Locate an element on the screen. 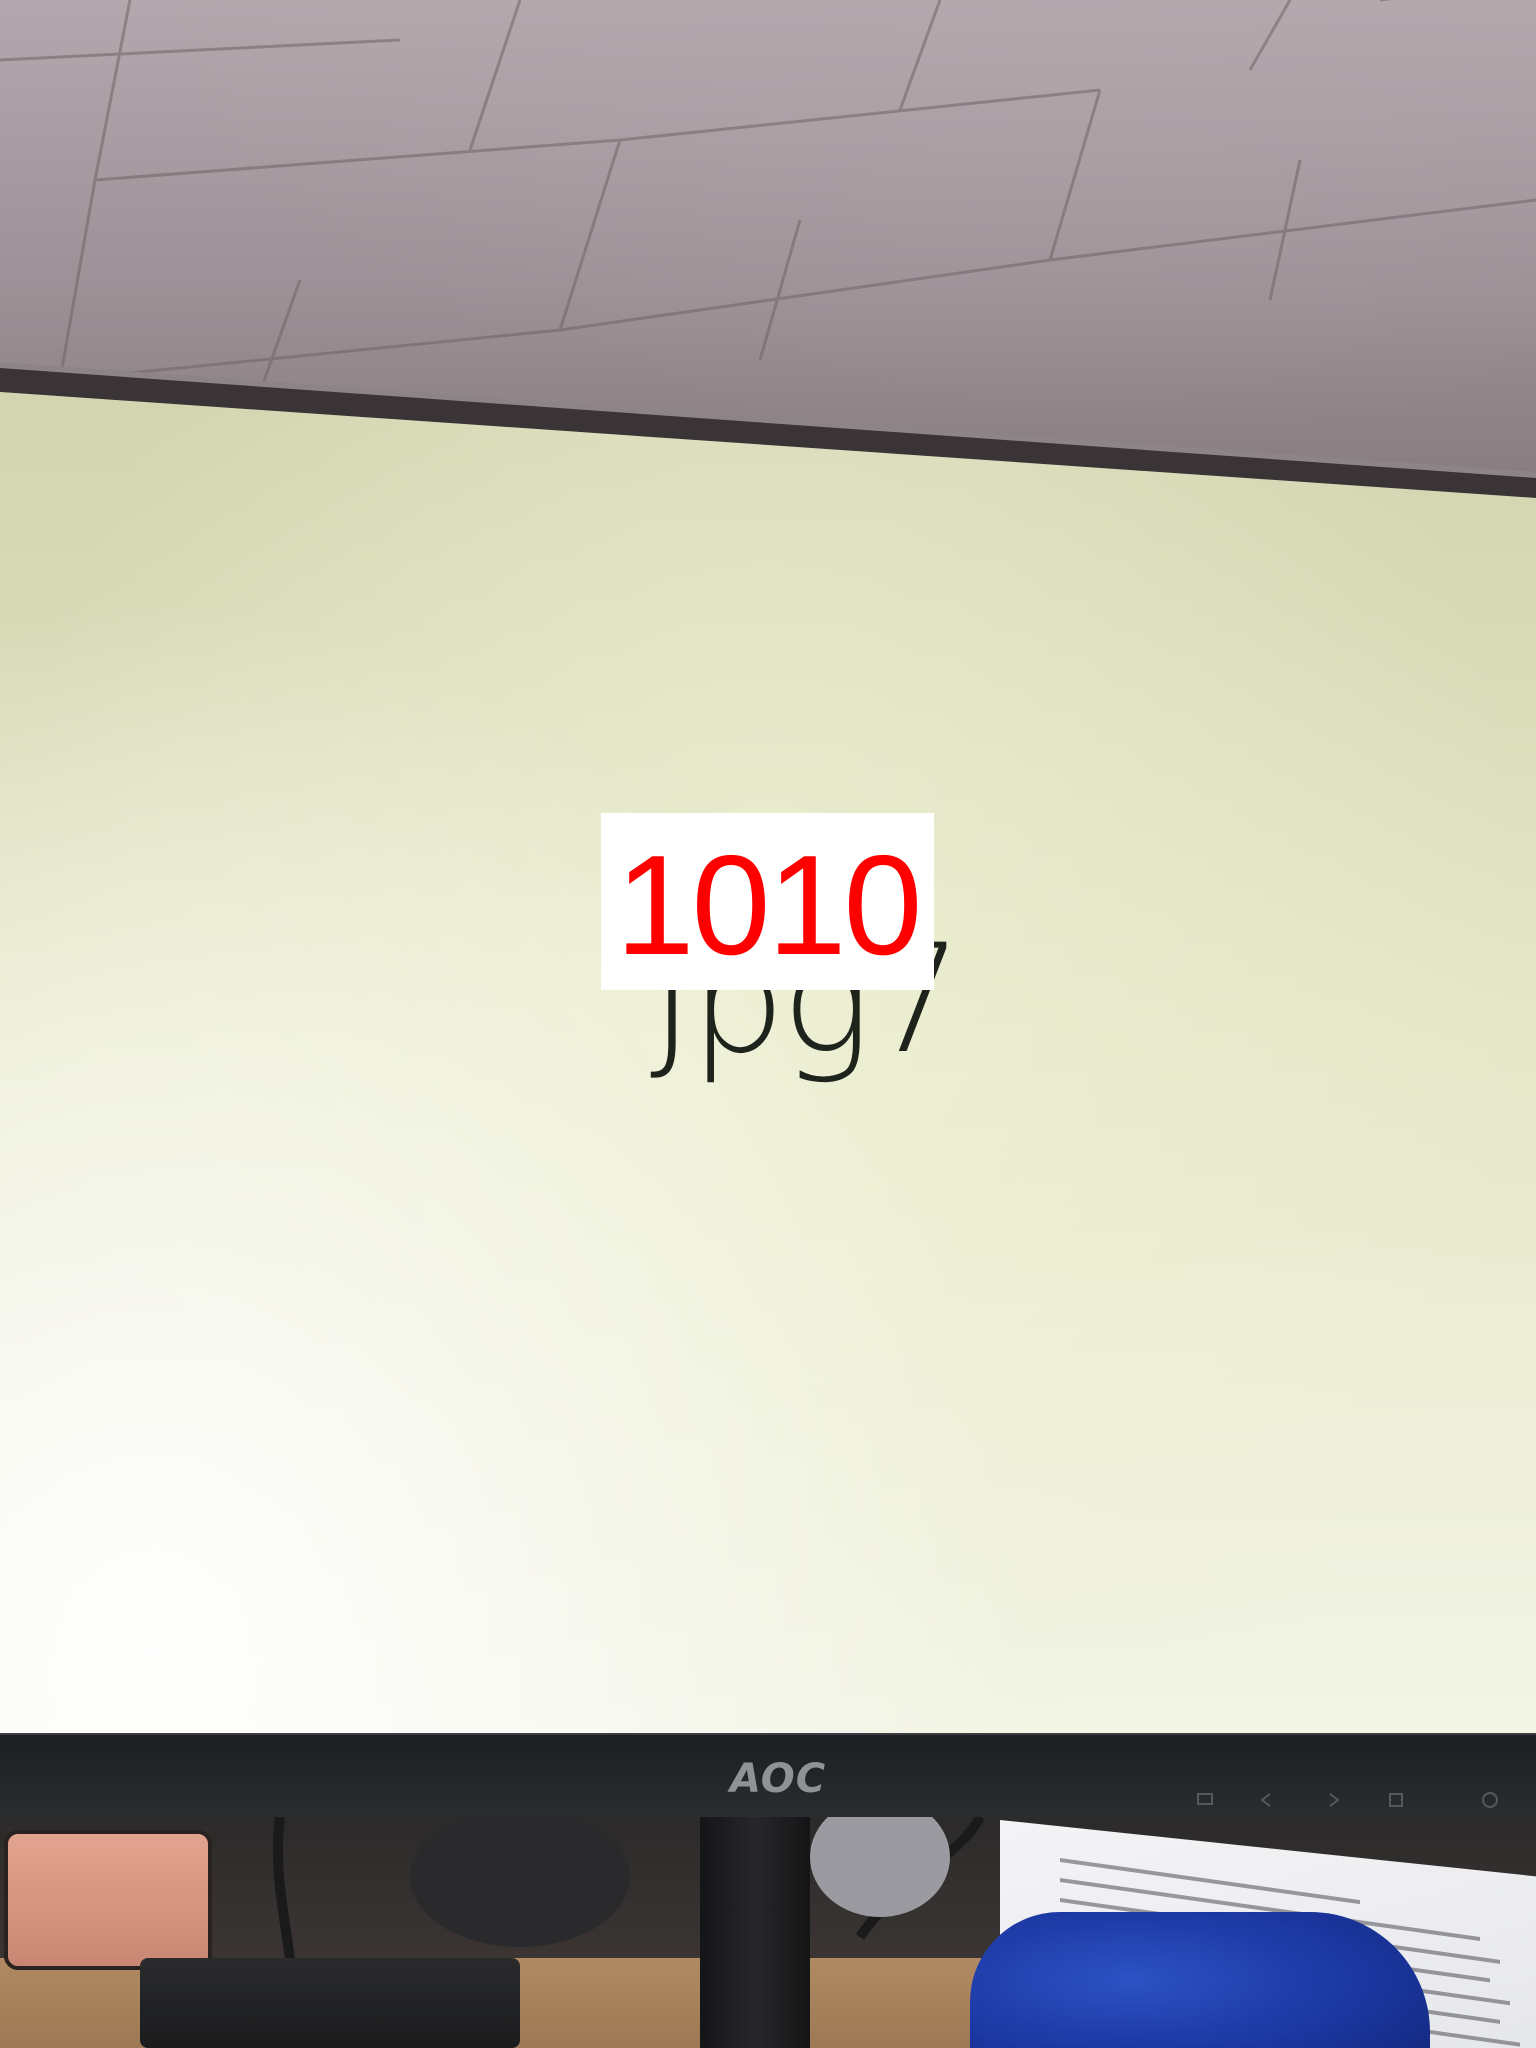 The width and height of the screenshot is (1536, 2048). right-arrow-icon is located at coordinates (1334, 1800).